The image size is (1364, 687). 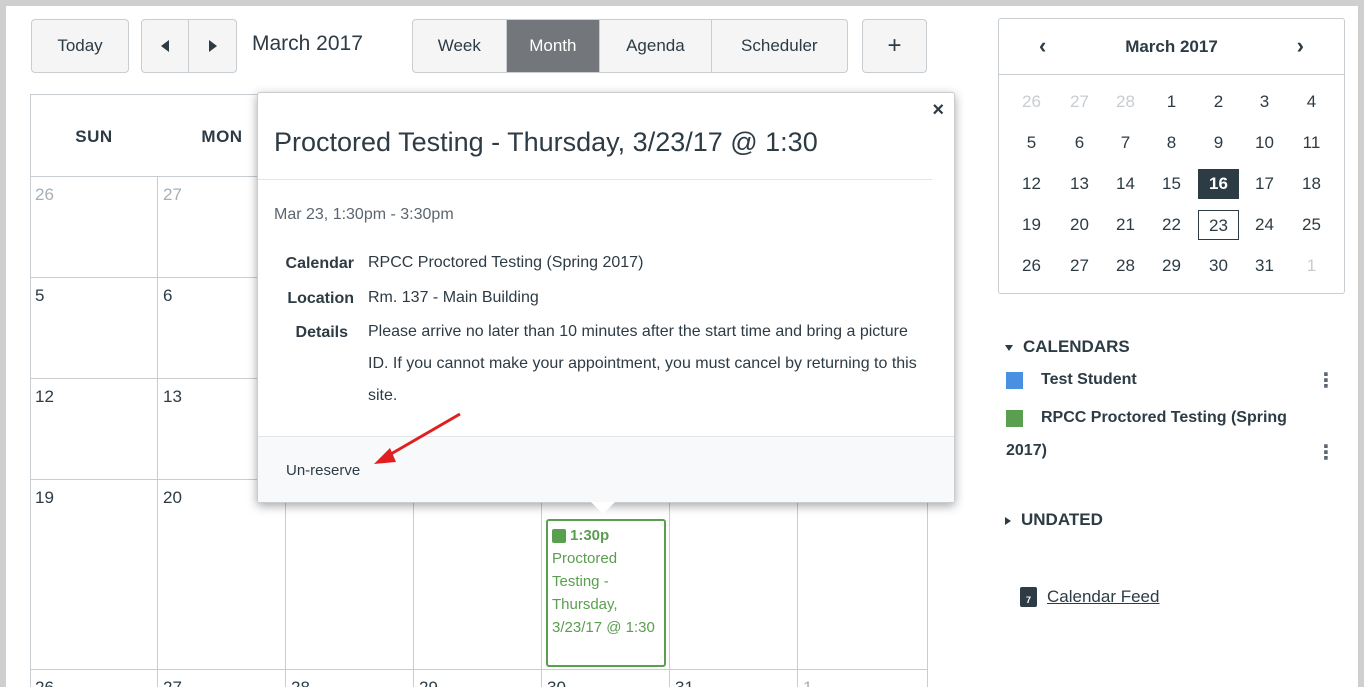 I want to click on view-month-button: Month, so click(x=553, y=46).